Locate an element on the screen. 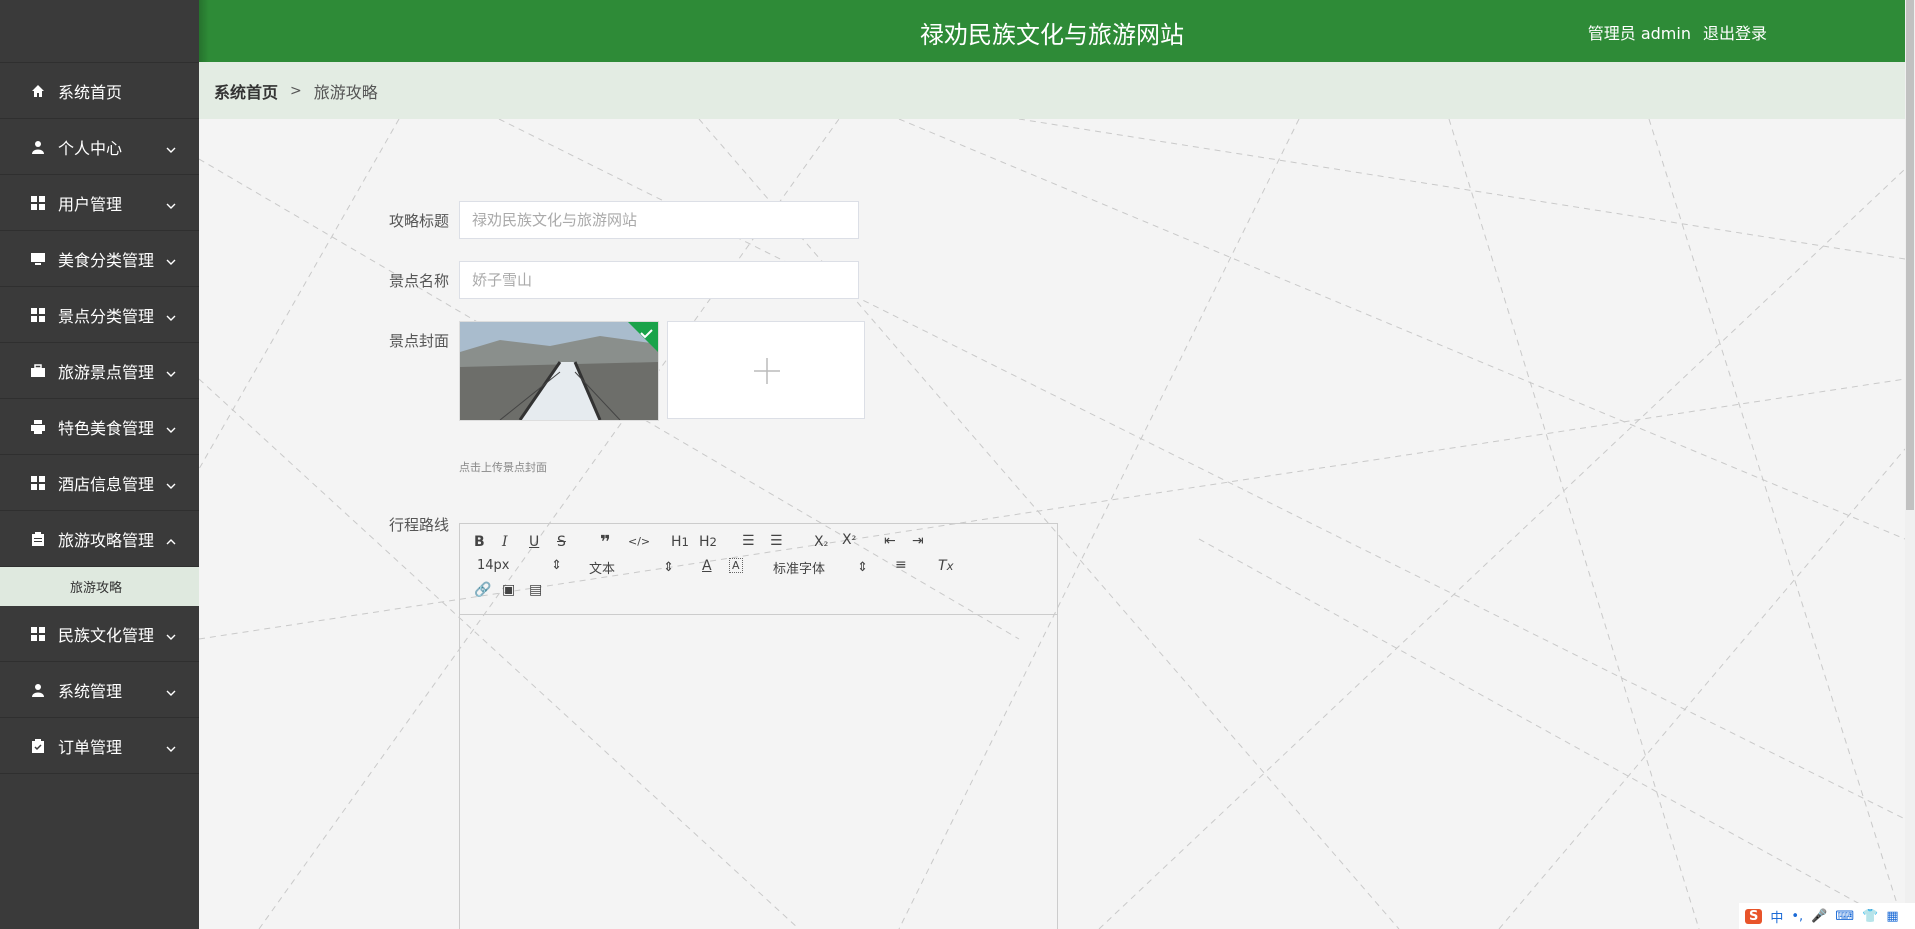  sidebar-item-label: 酒店信息管理 is located at coordinates (106, 484).